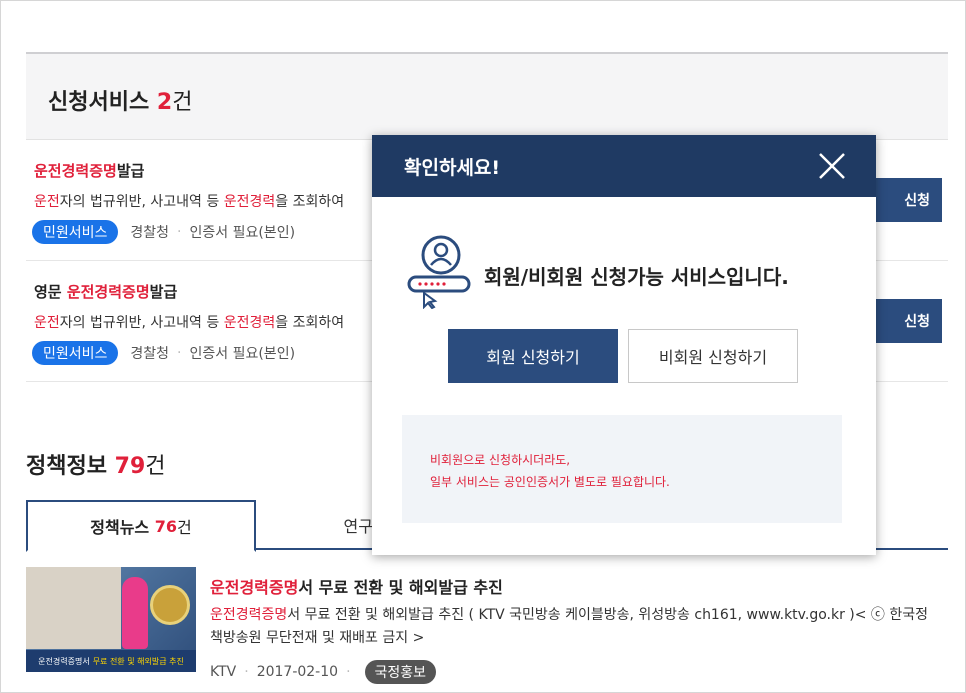 The height and width of the screenshot is (693, 966). Describe the element at coordinates (487, 96) in the screenshot. I see `apply-services-header: 신청서비스 2건` at that location.